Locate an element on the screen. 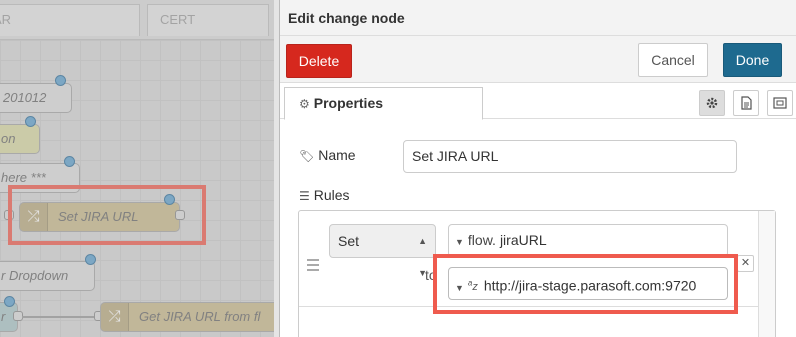 The image size is (796, 337). rule-target-value: jiraURL is located at coordinates (523, 240).